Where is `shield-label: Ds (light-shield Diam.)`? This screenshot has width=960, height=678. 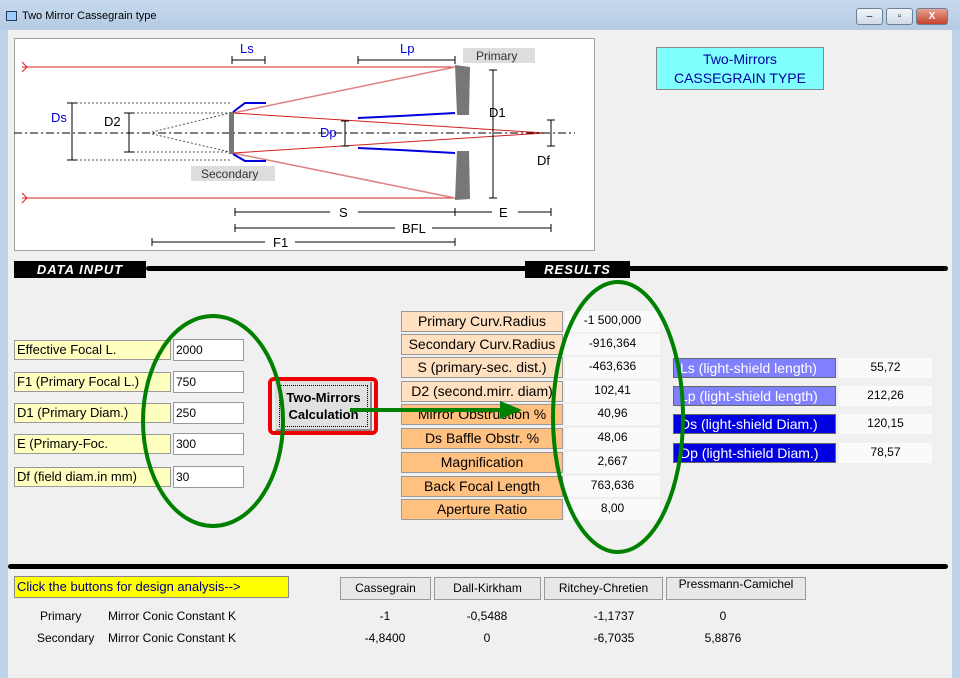
shield-label: Ds (light-shield Diam.) is located at coordinates (754, 424).